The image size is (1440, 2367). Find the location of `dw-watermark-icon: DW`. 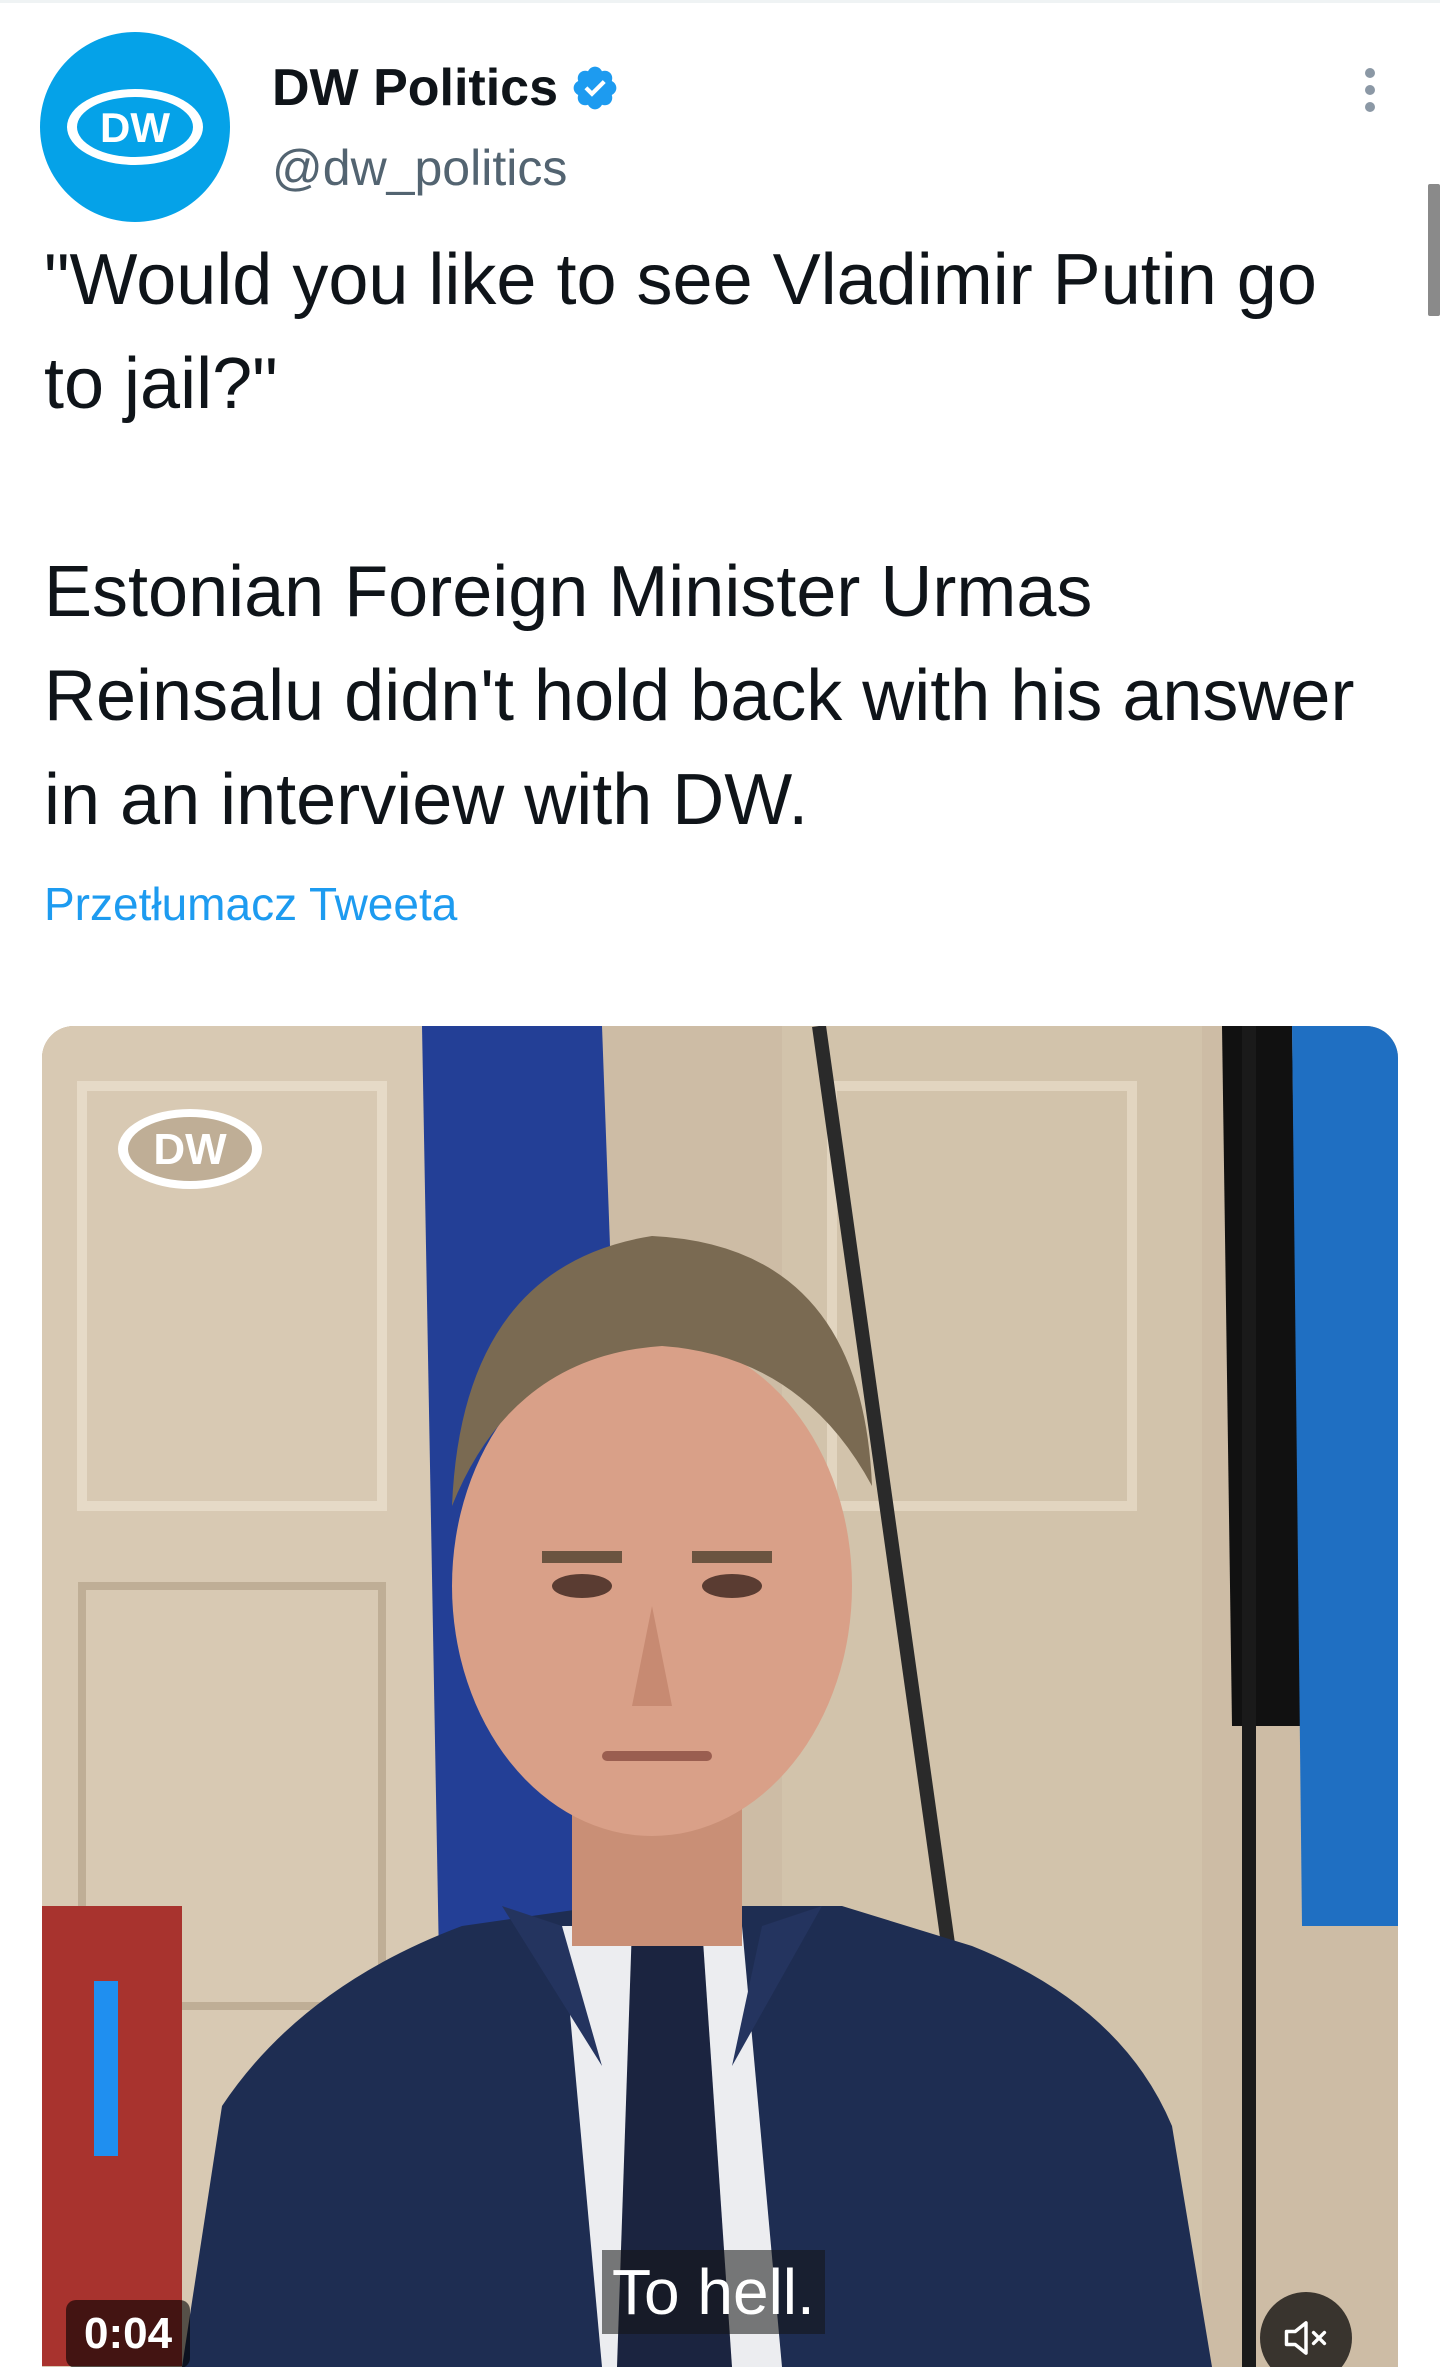

dw-watermark-icon: DW is located at coordinates (190, 1149).